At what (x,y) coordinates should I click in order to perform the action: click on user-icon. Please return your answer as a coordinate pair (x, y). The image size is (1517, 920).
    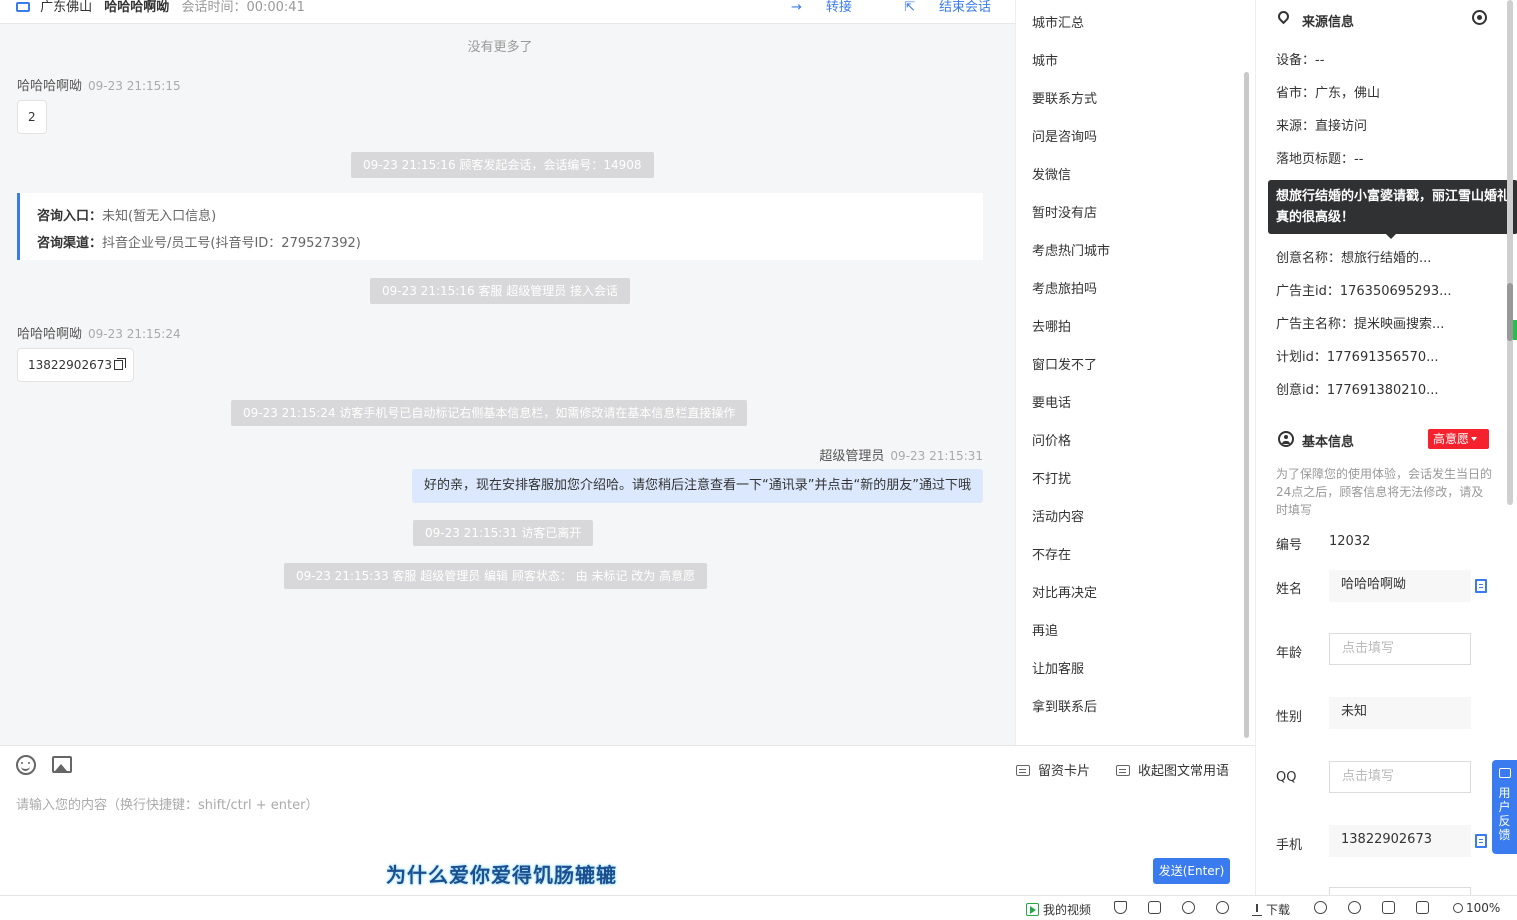
    Looking at the image, I should click on (1286, 439).